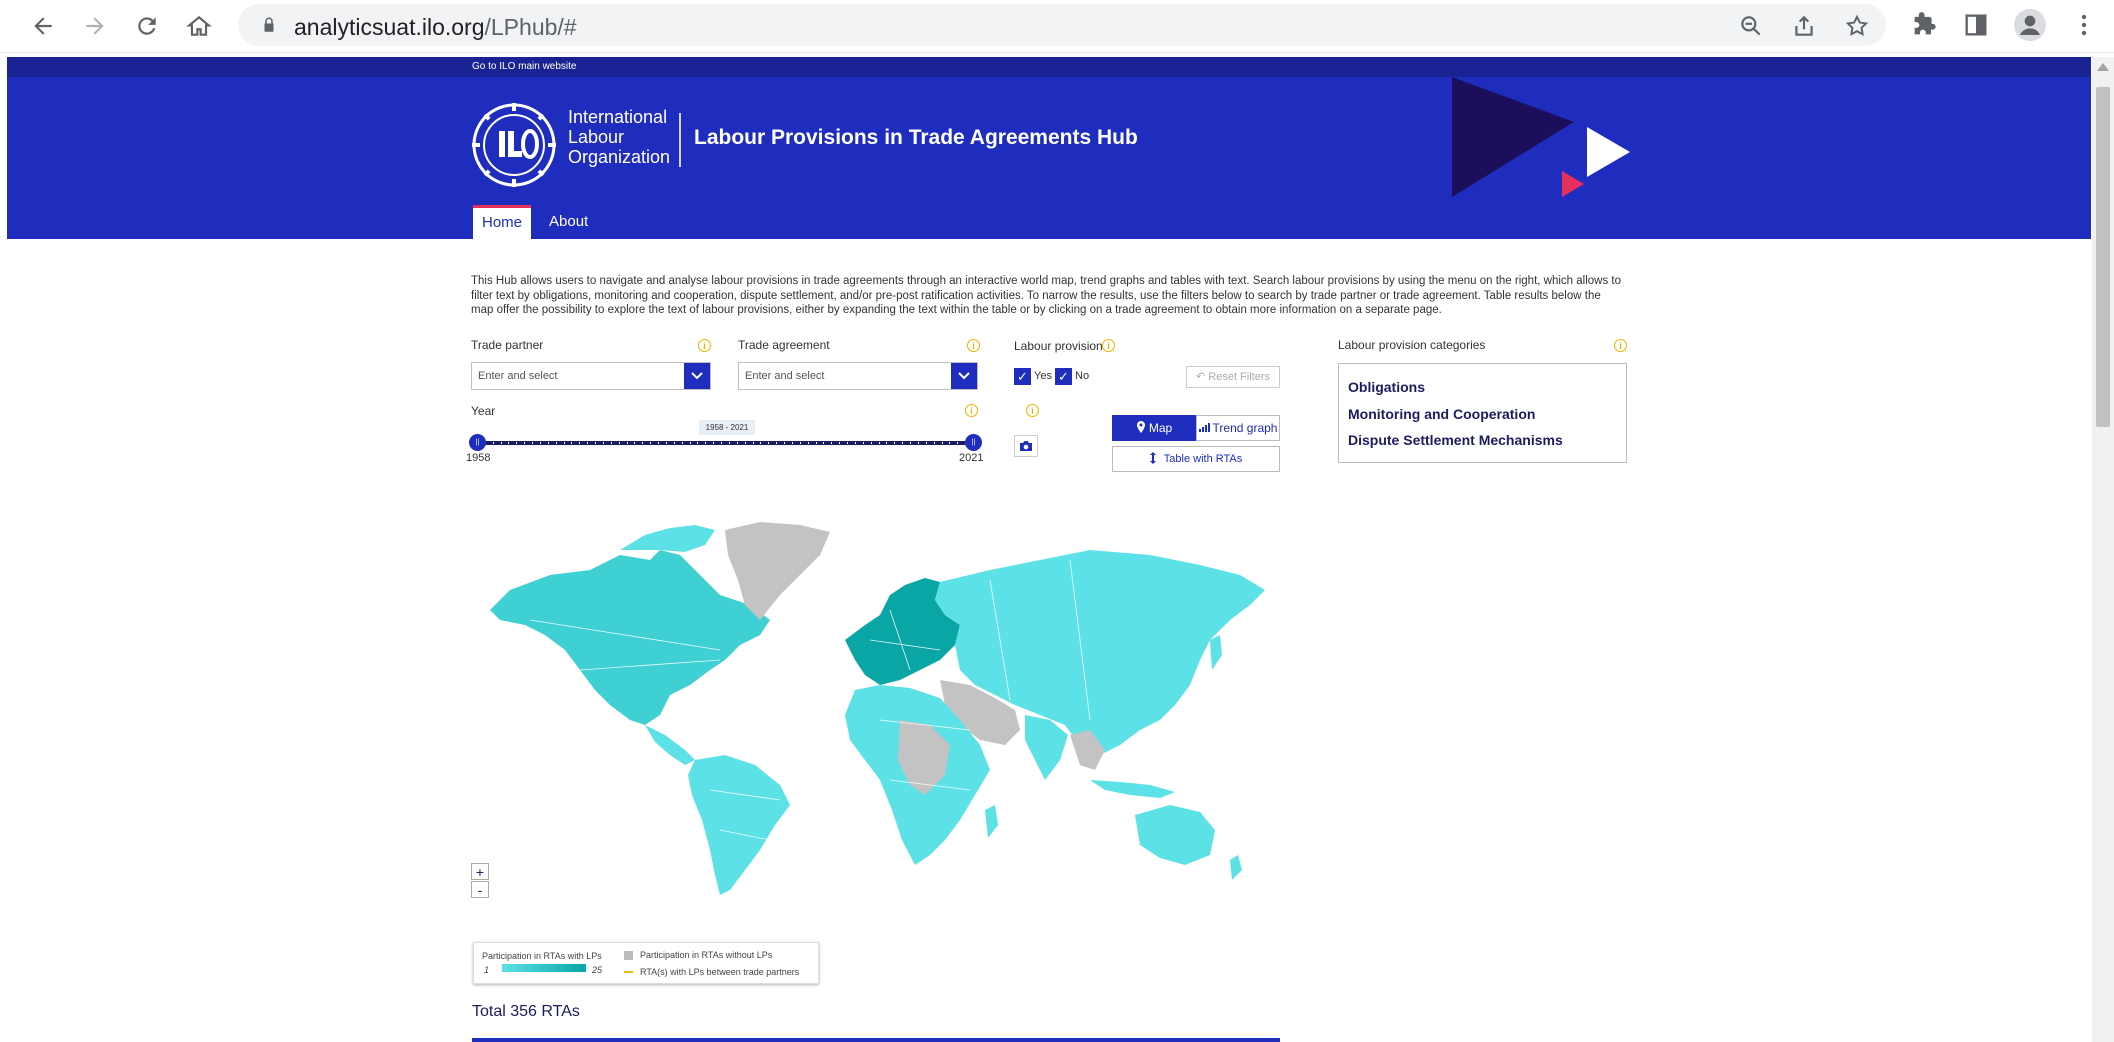 This screenshot has height=1042, width=2114. I want to click on address-bar: analyticsuat.ilo.org/LPhub/#, so click(1062, 25).